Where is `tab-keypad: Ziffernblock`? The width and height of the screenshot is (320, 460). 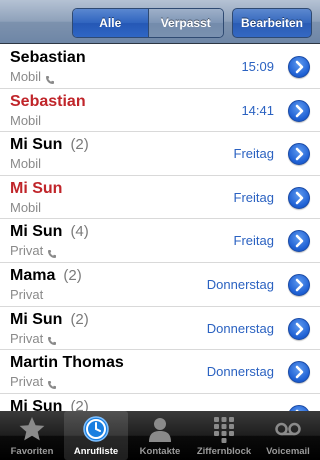
tab-keypad: Ziffernblock is located at coordinates (224, 435).